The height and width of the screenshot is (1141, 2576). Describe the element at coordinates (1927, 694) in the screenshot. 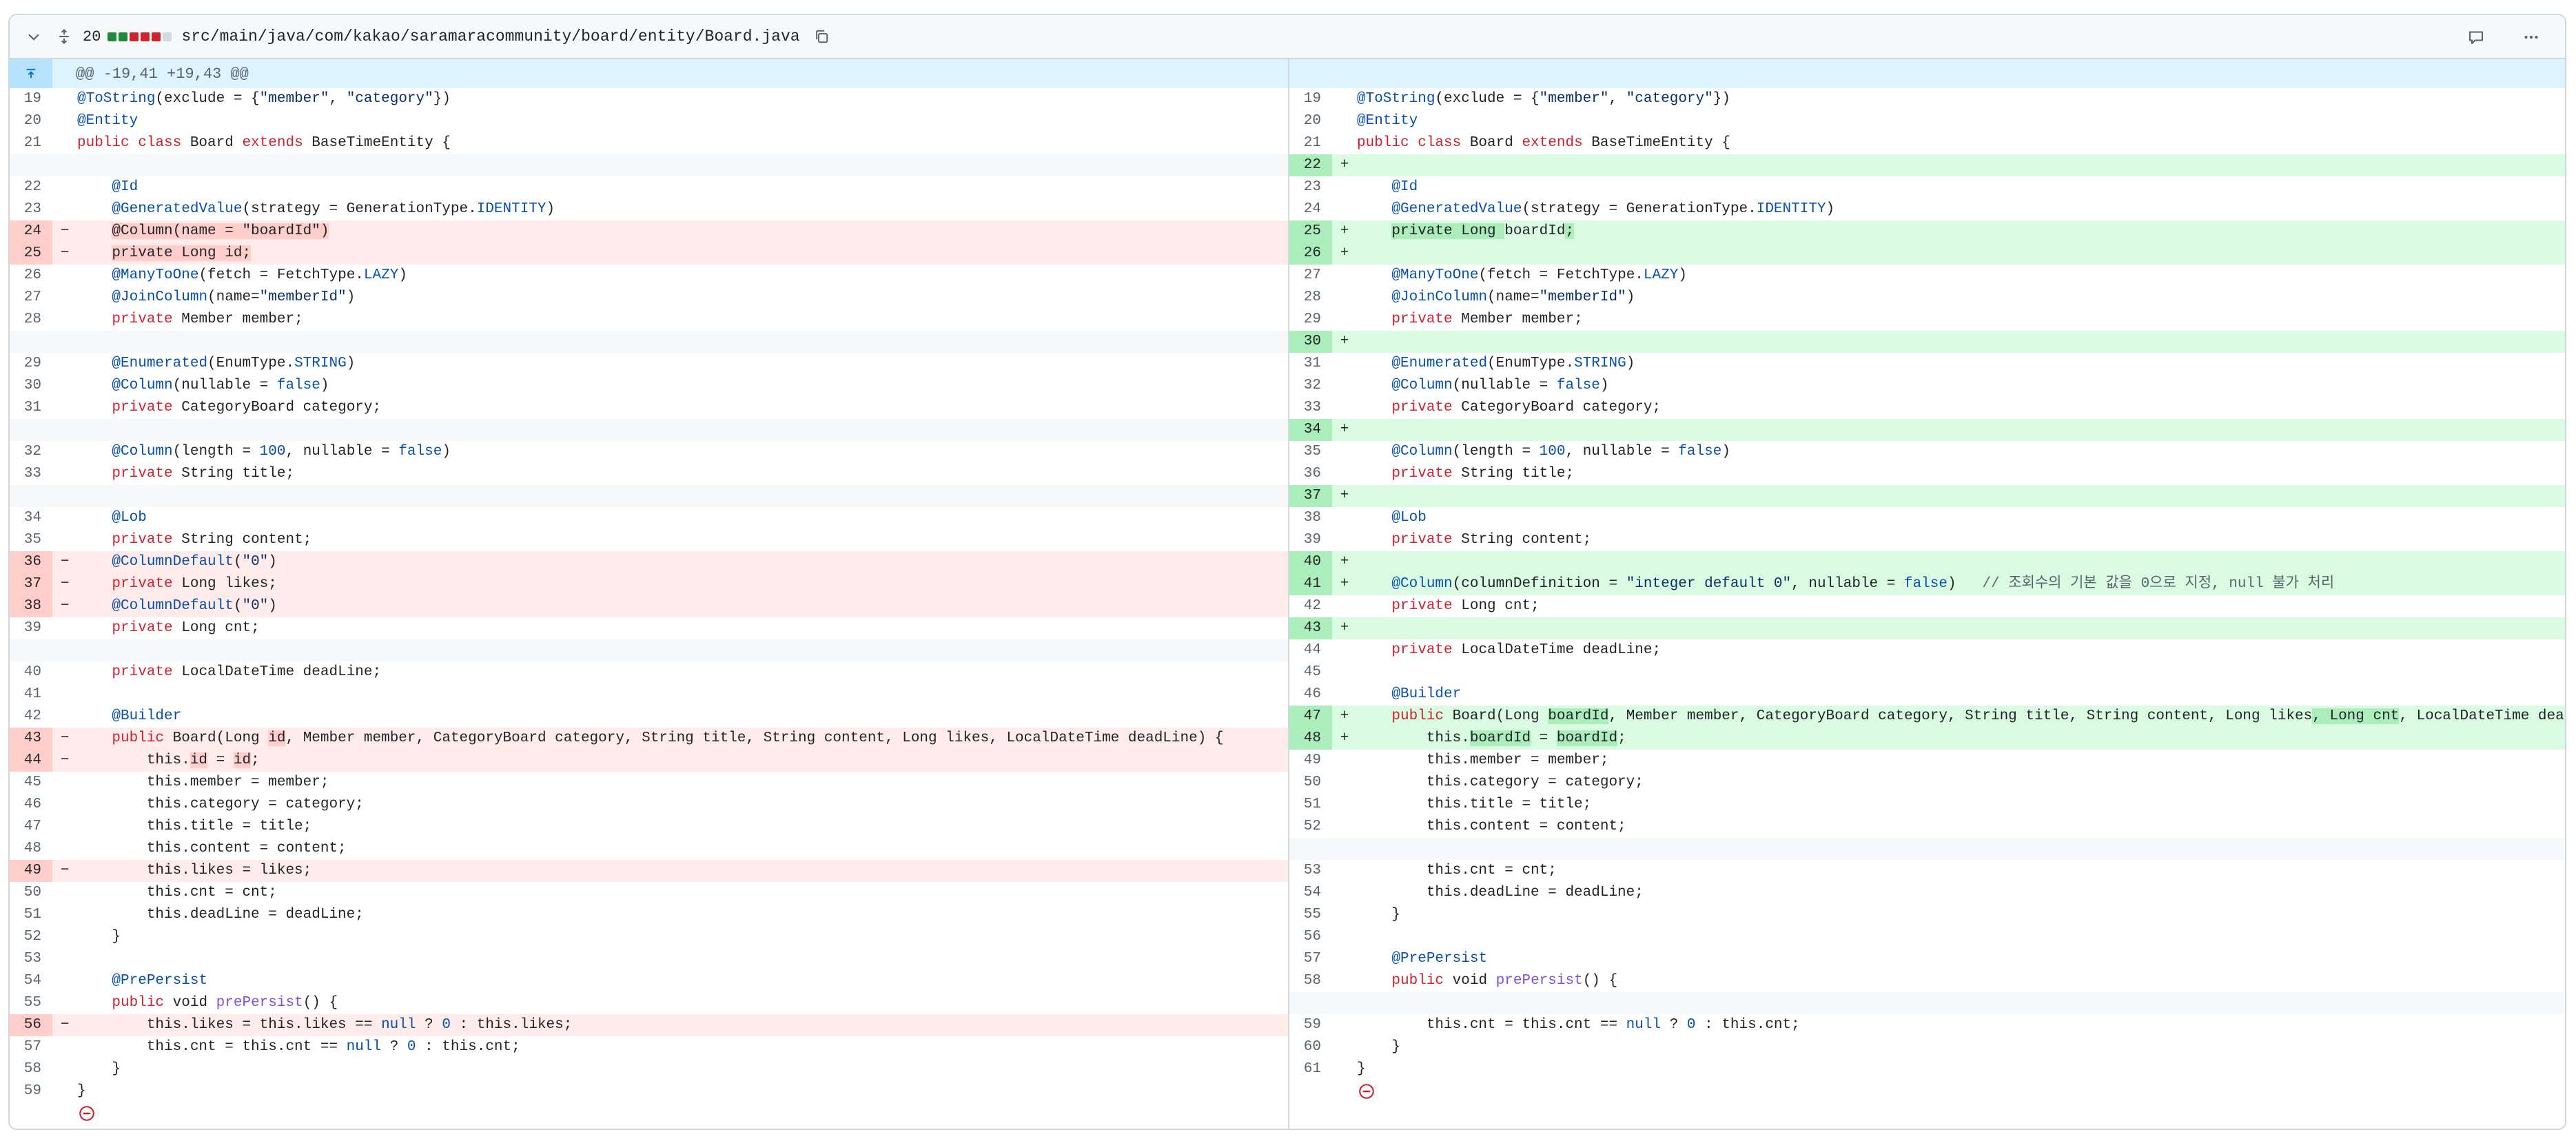

I see `context-line: 46 @Builder` at that location.